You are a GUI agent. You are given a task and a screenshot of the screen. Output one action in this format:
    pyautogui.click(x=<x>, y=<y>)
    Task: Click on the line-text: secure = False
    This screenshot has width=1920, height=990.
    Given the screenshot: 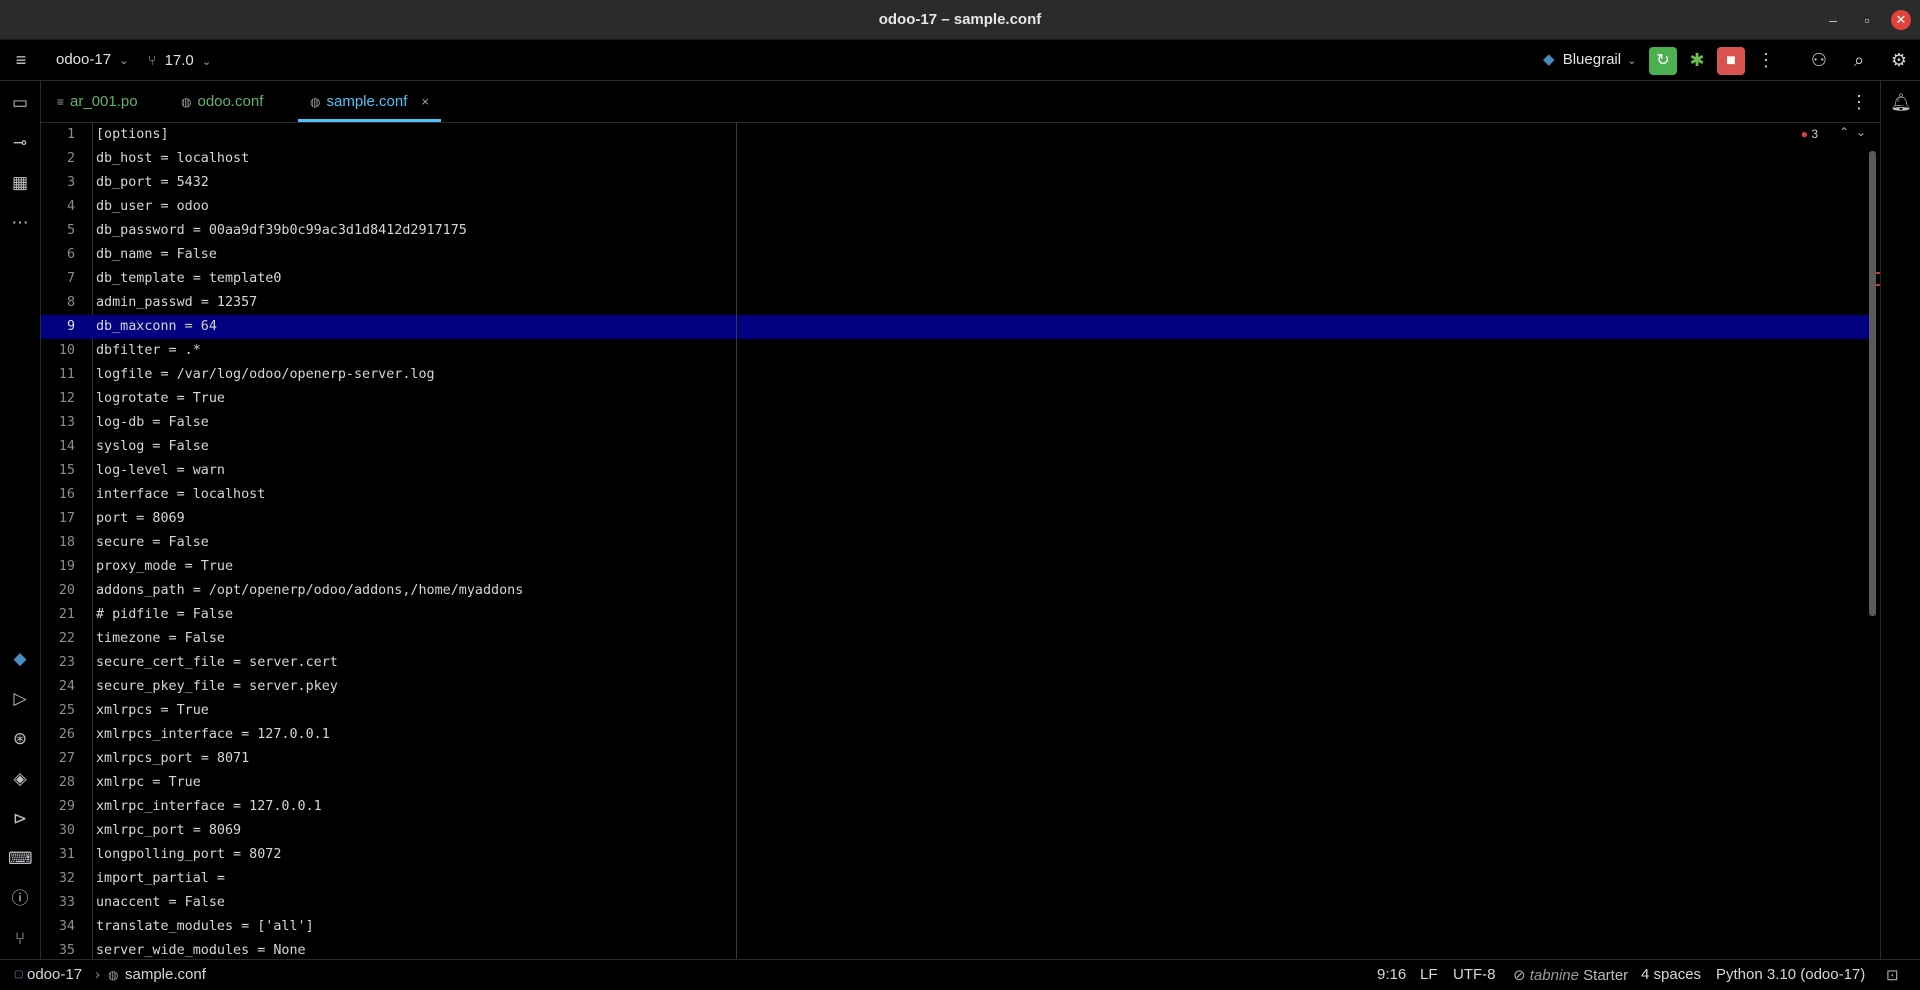 What is the action you would take?
    pyautogui.click(x=152, y=542)
    